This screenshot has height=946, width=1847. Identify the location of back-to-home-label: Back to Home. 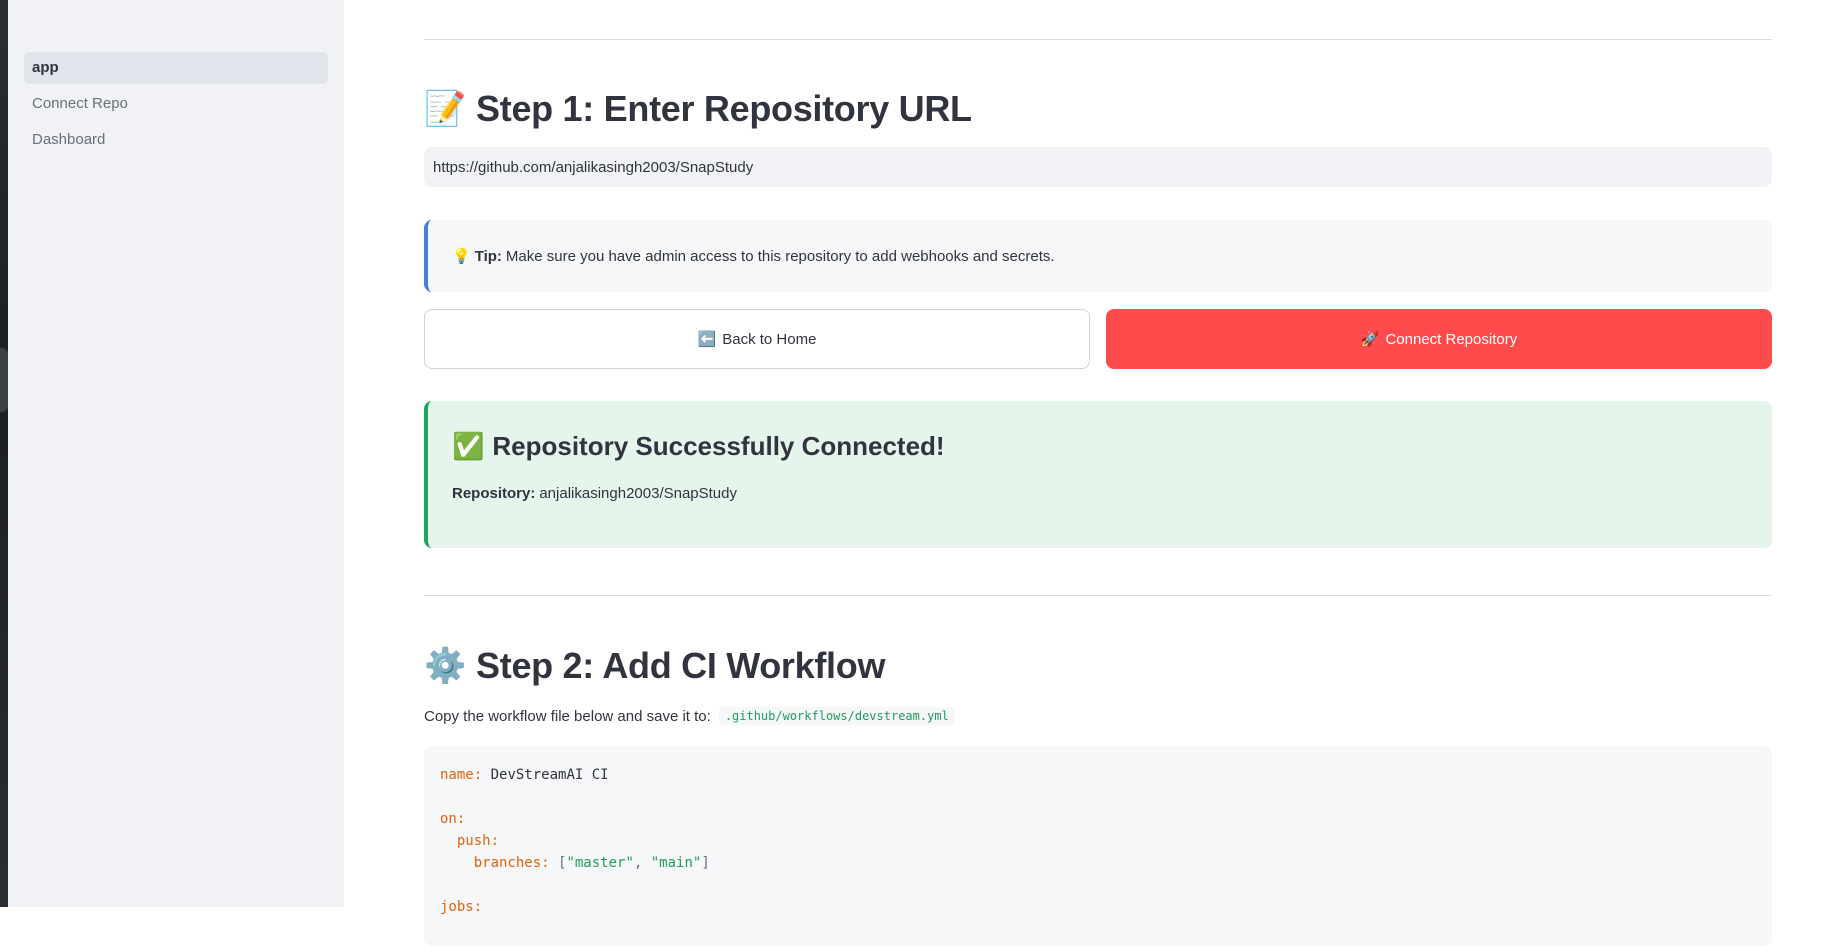
(769, 339).